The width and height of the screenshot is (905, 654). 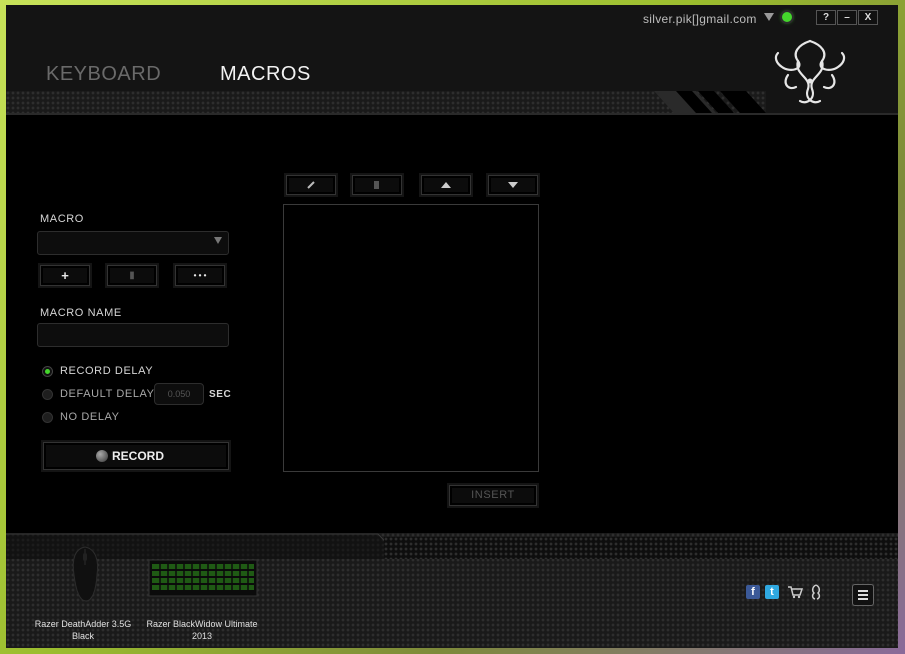 I want to click on device-subname-mouse: Black, so click(x=82, y=636).